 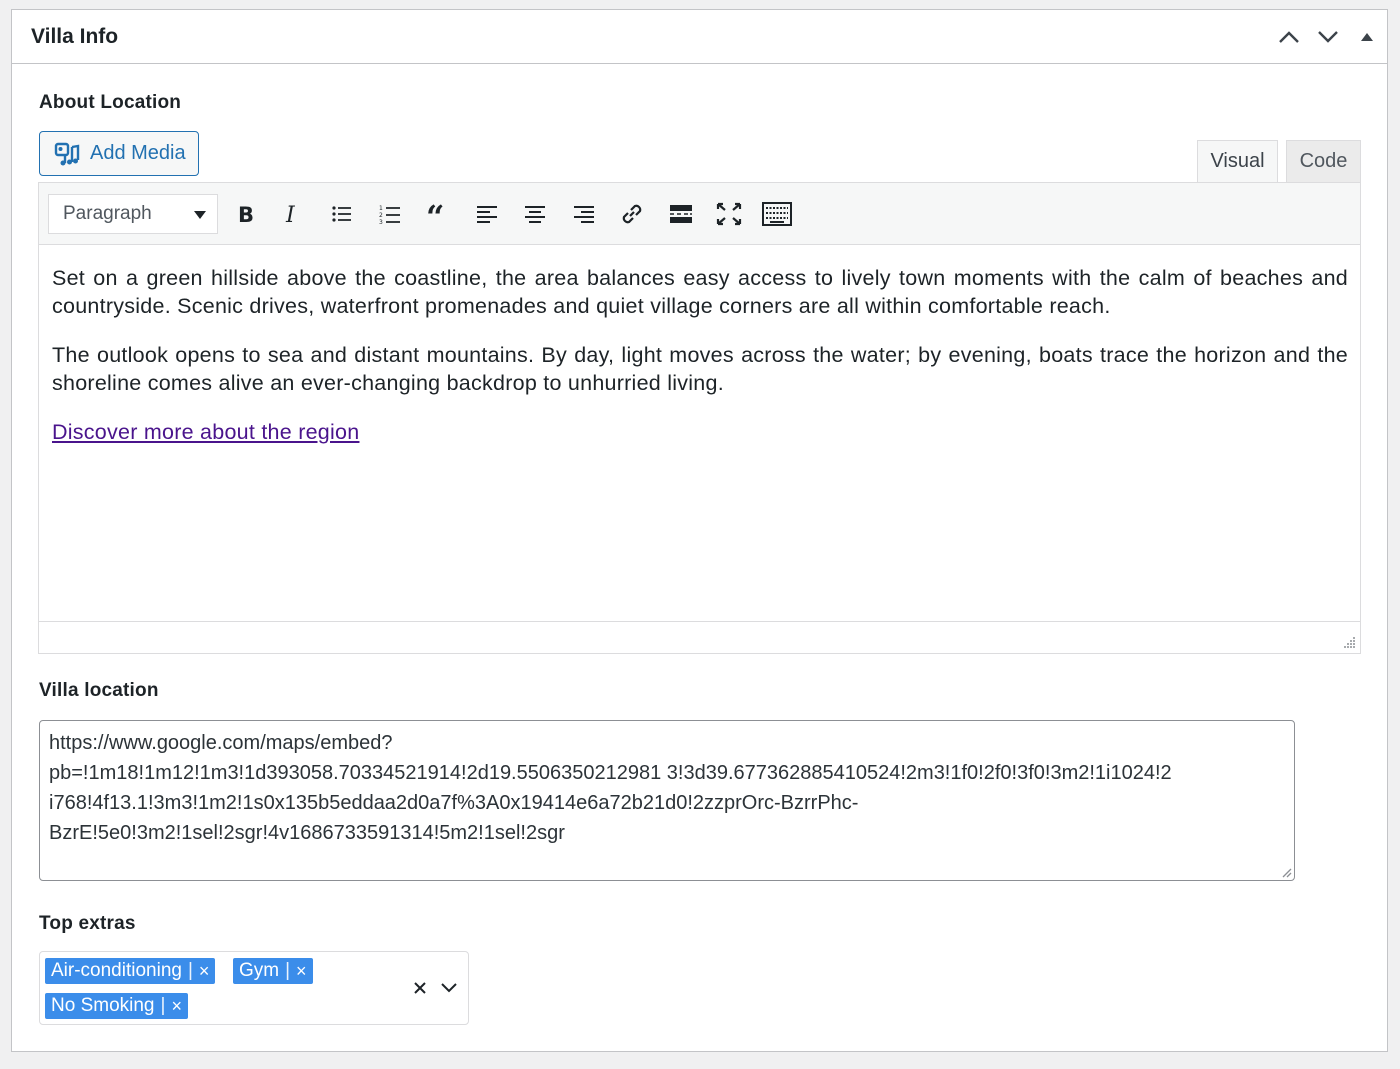 I want to click on metabox-title: Villa Info, so click(x=75, y=36).